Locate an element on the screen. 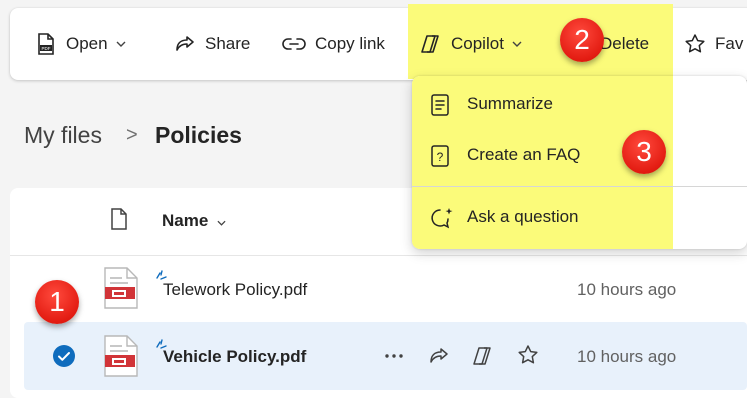 Image resolution: width=747 pixels, height=398 pixels. copy-link-button: Copy link is located at coordinates (333, 44).